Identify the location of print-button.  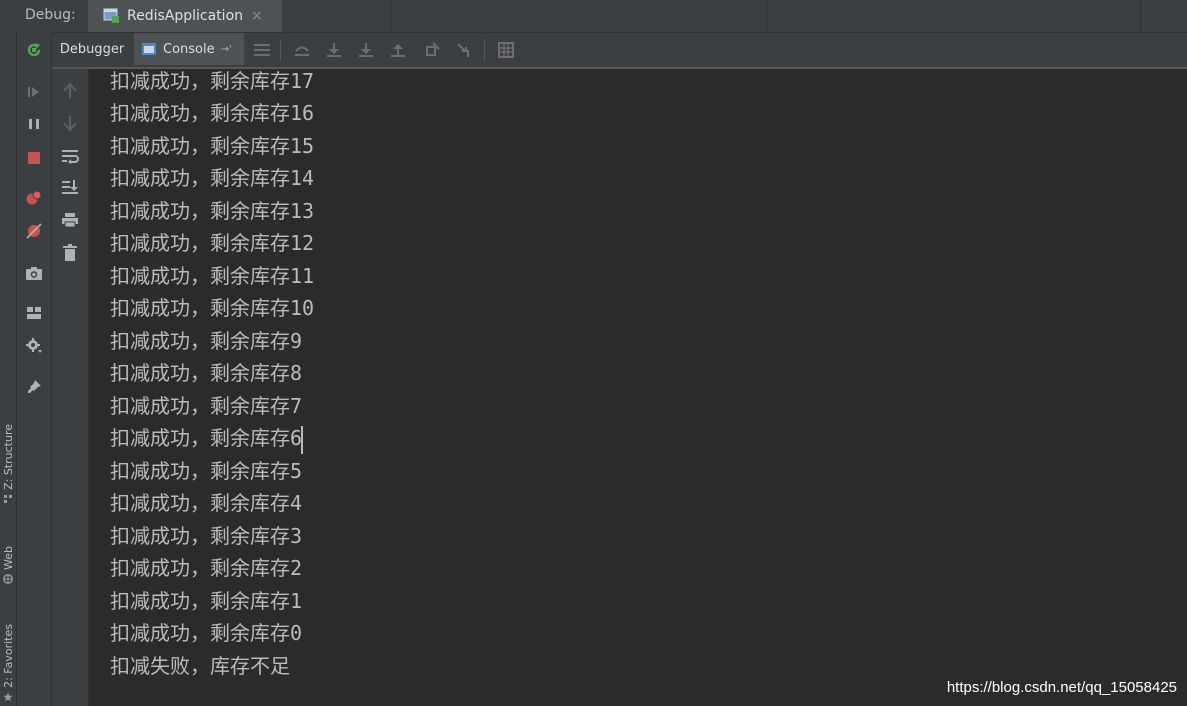
(70, 220).